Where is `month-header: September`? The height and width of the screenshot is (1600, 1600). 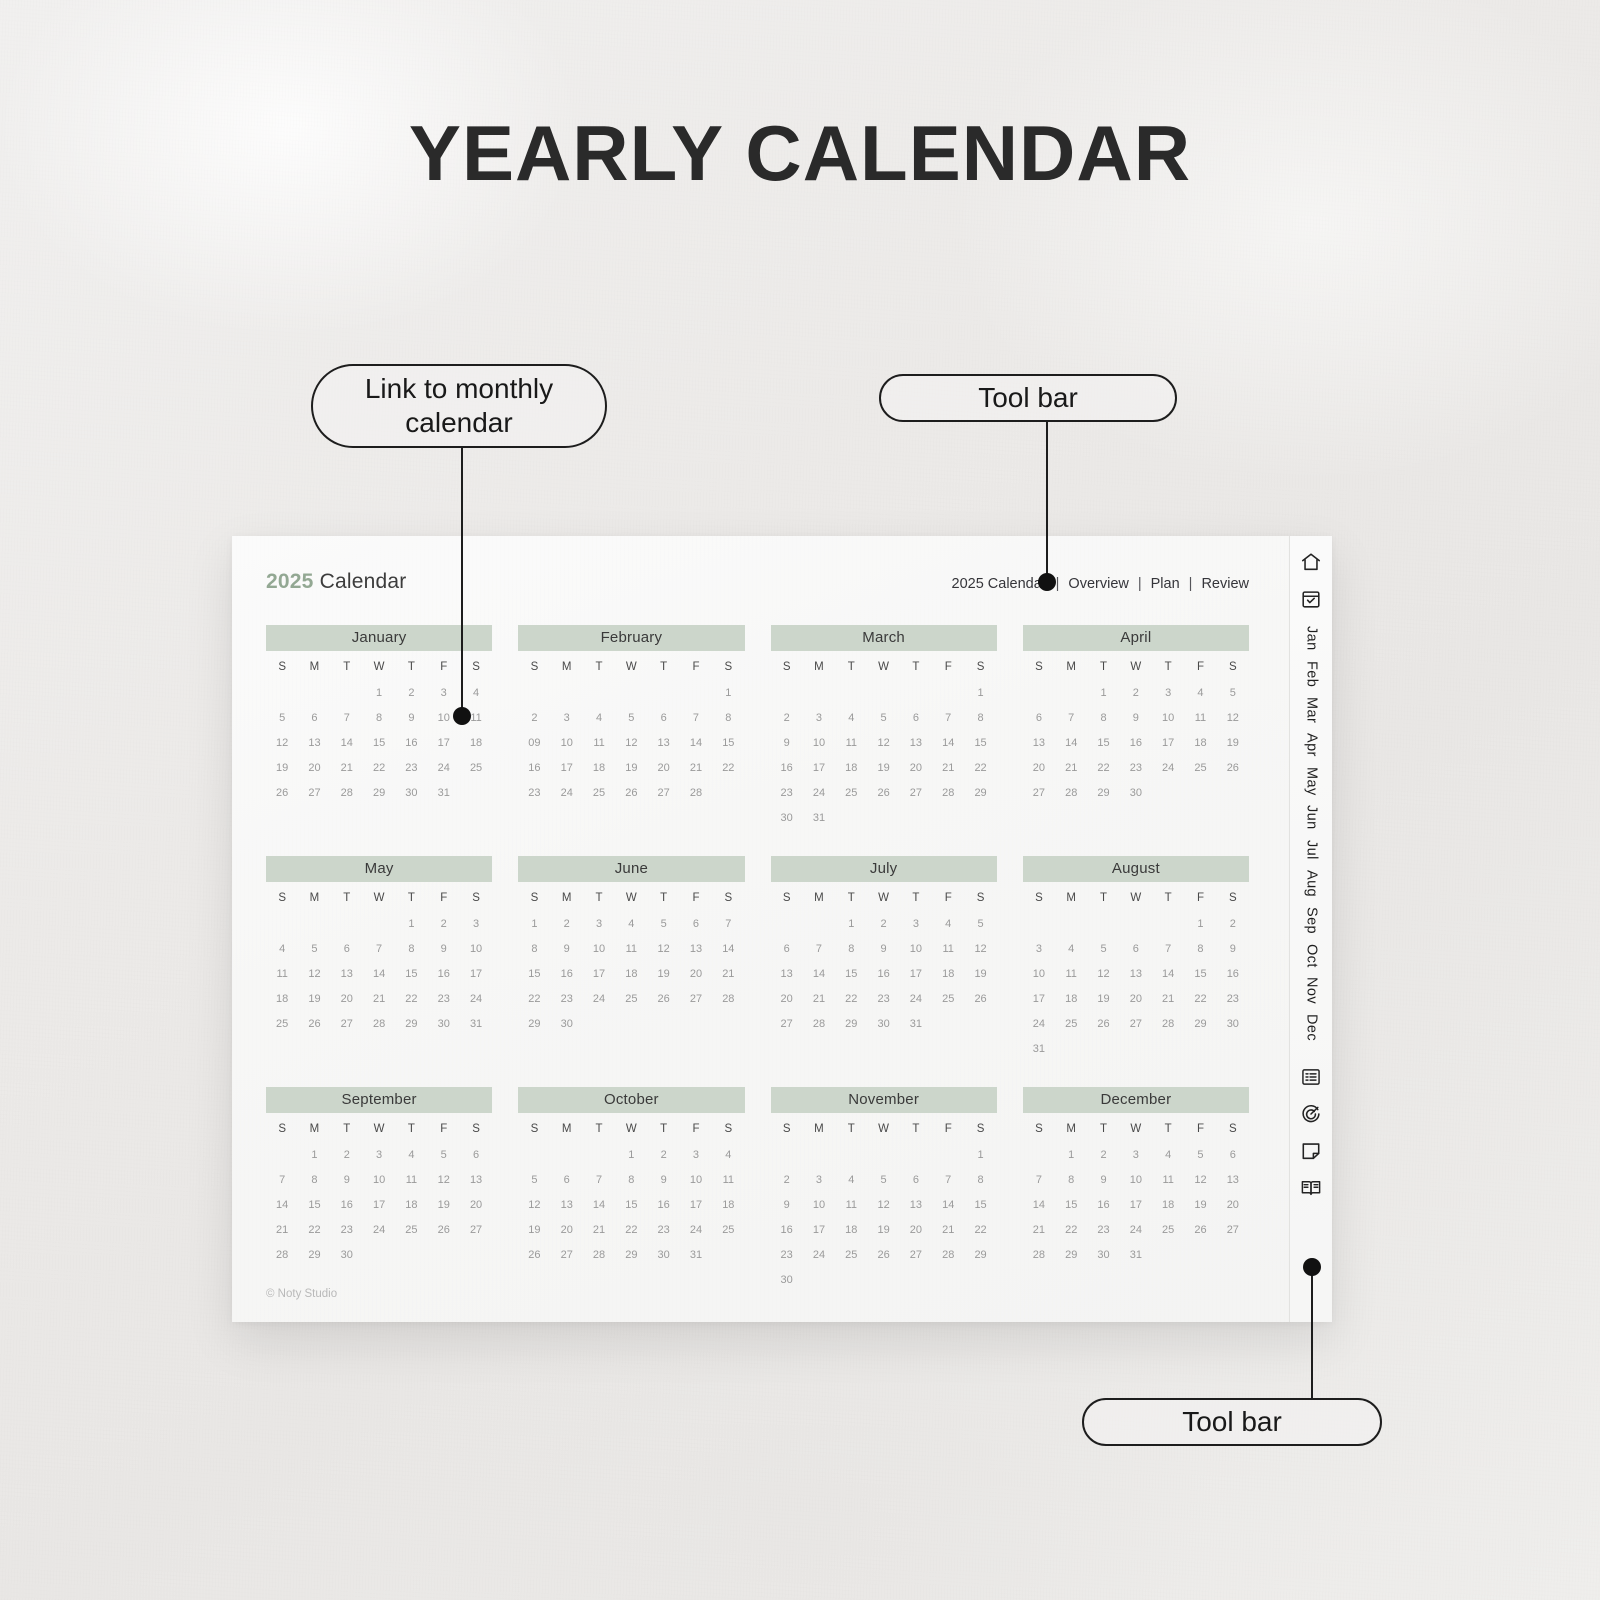 month-header: September is located at coordinates (379, 1100).